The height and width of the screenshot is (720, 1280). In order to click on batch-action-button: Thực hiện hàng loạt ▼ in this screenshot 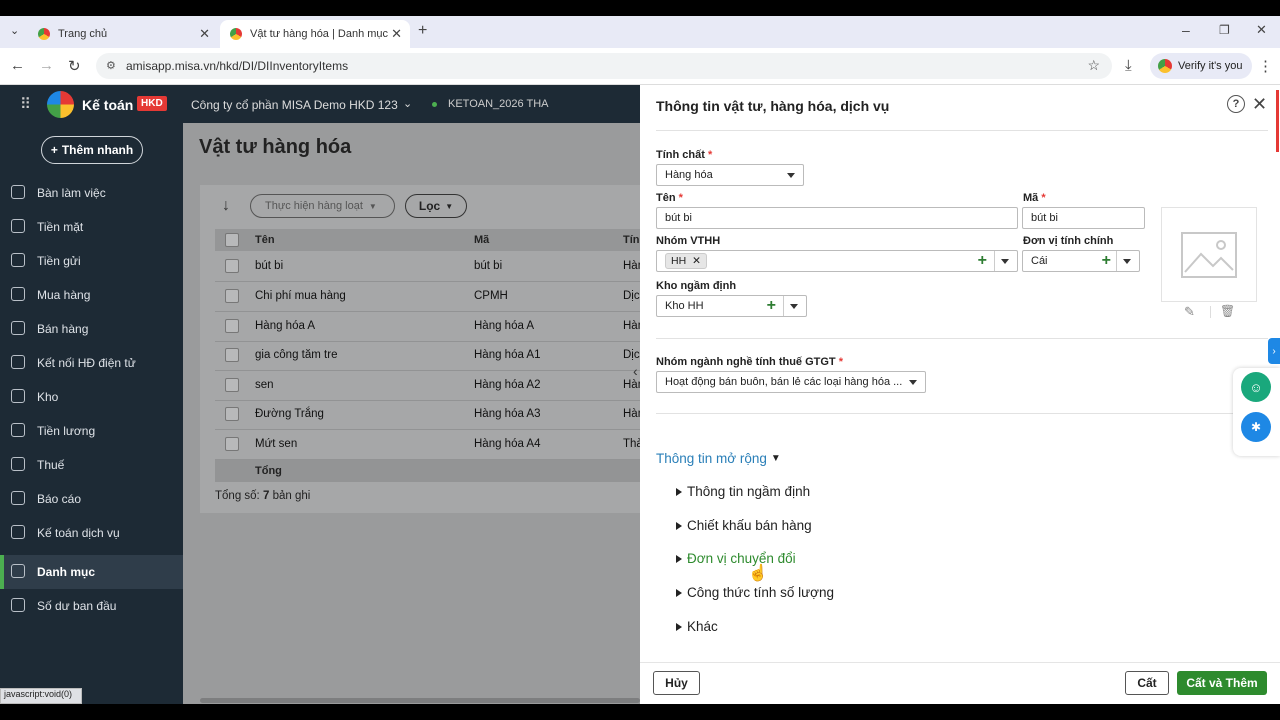, I will do `click(322, 206)`.